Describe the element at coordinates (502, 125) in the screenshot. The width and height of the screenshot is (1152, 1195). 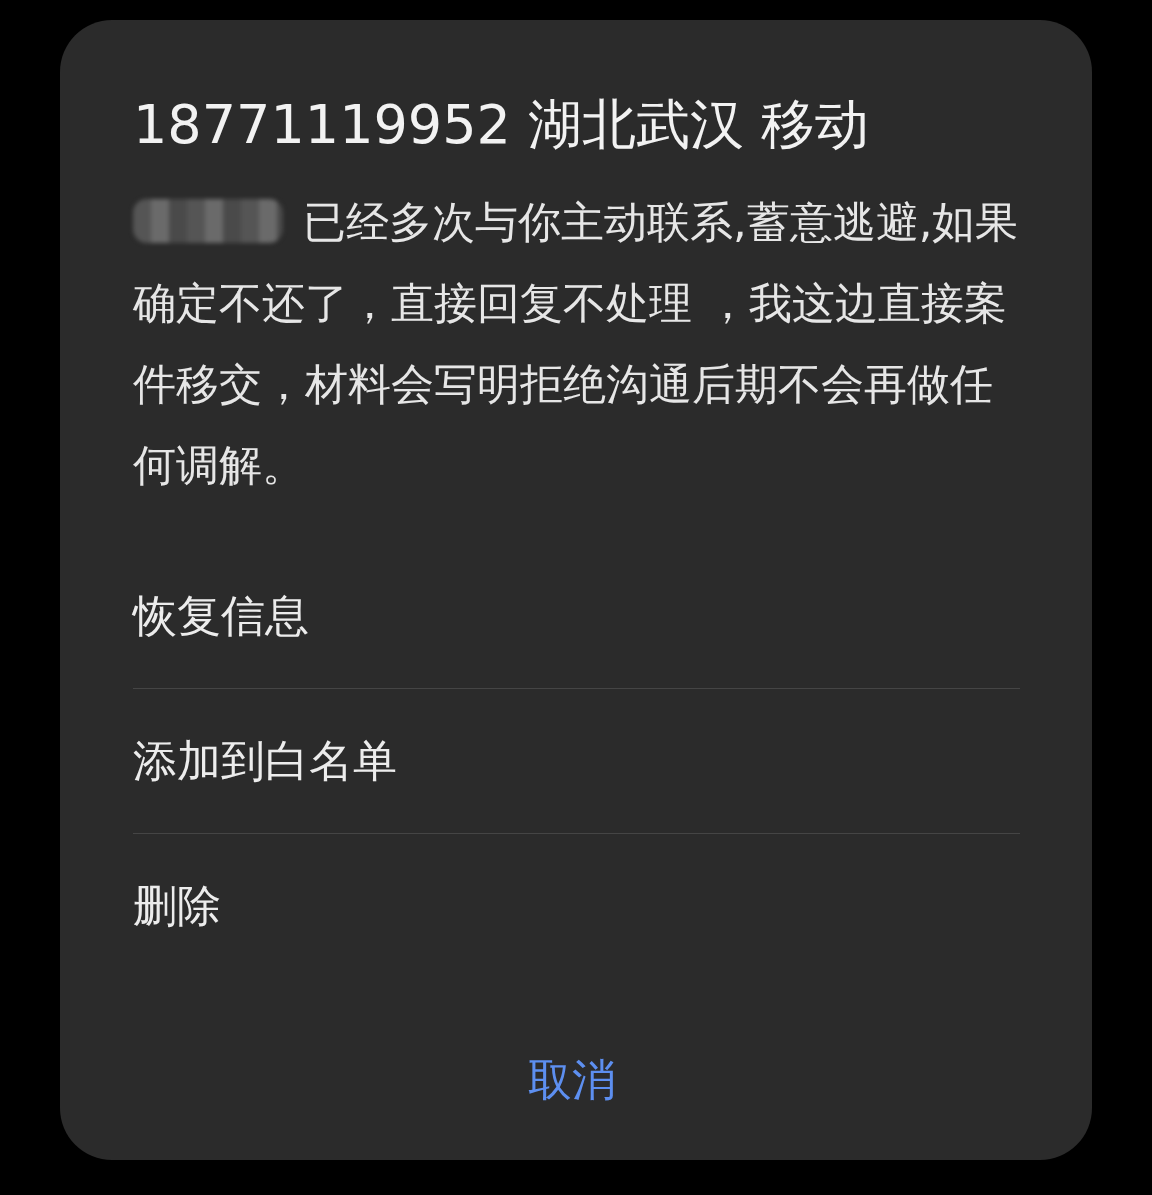
I see `dialog-title: 18771119952 湖北武汉 移动` at that location.